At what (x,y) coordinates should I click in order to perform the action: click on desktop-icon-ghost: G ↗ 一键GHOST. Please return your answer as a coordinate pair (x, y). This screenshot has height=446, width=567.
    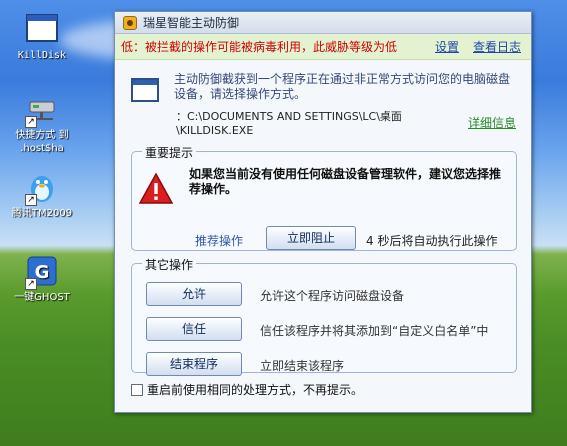
    Looking at the image, I should click on (42, 279).